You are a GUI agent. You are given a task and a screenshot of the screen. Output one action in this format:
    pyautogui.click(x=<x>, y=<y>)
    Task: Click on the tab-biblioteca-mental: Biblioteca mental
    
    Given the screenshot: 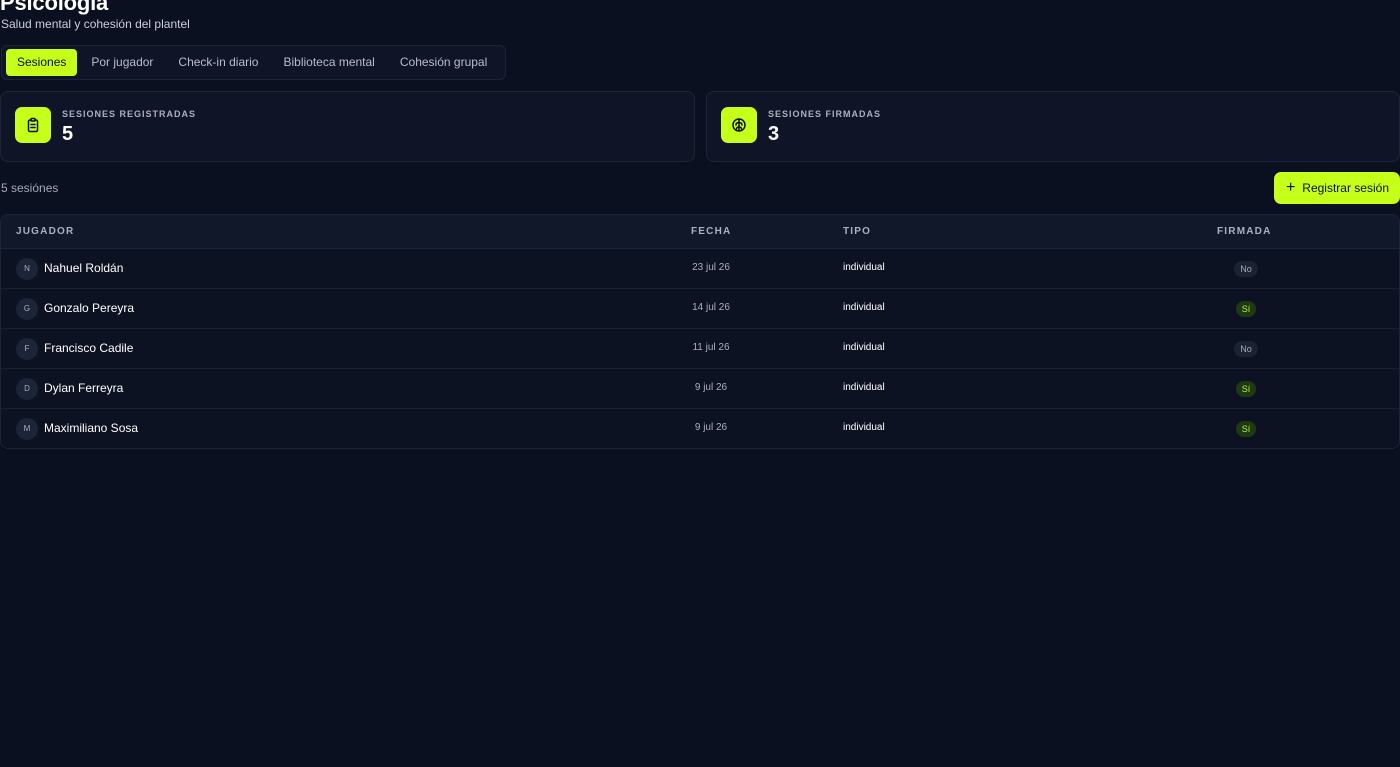 What is the action you would take?
    pyautogui.click(x=328, y=62)
    